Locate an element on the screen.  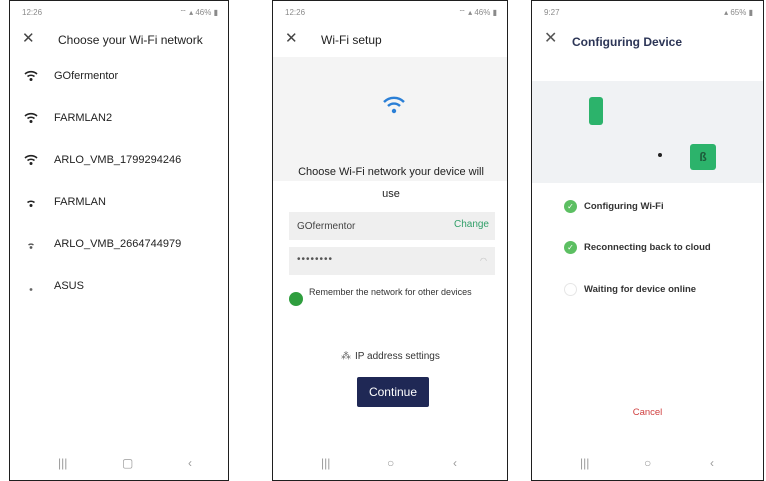
status-battery: ▴ 65% ▮ is located at coordinates (738, 12).